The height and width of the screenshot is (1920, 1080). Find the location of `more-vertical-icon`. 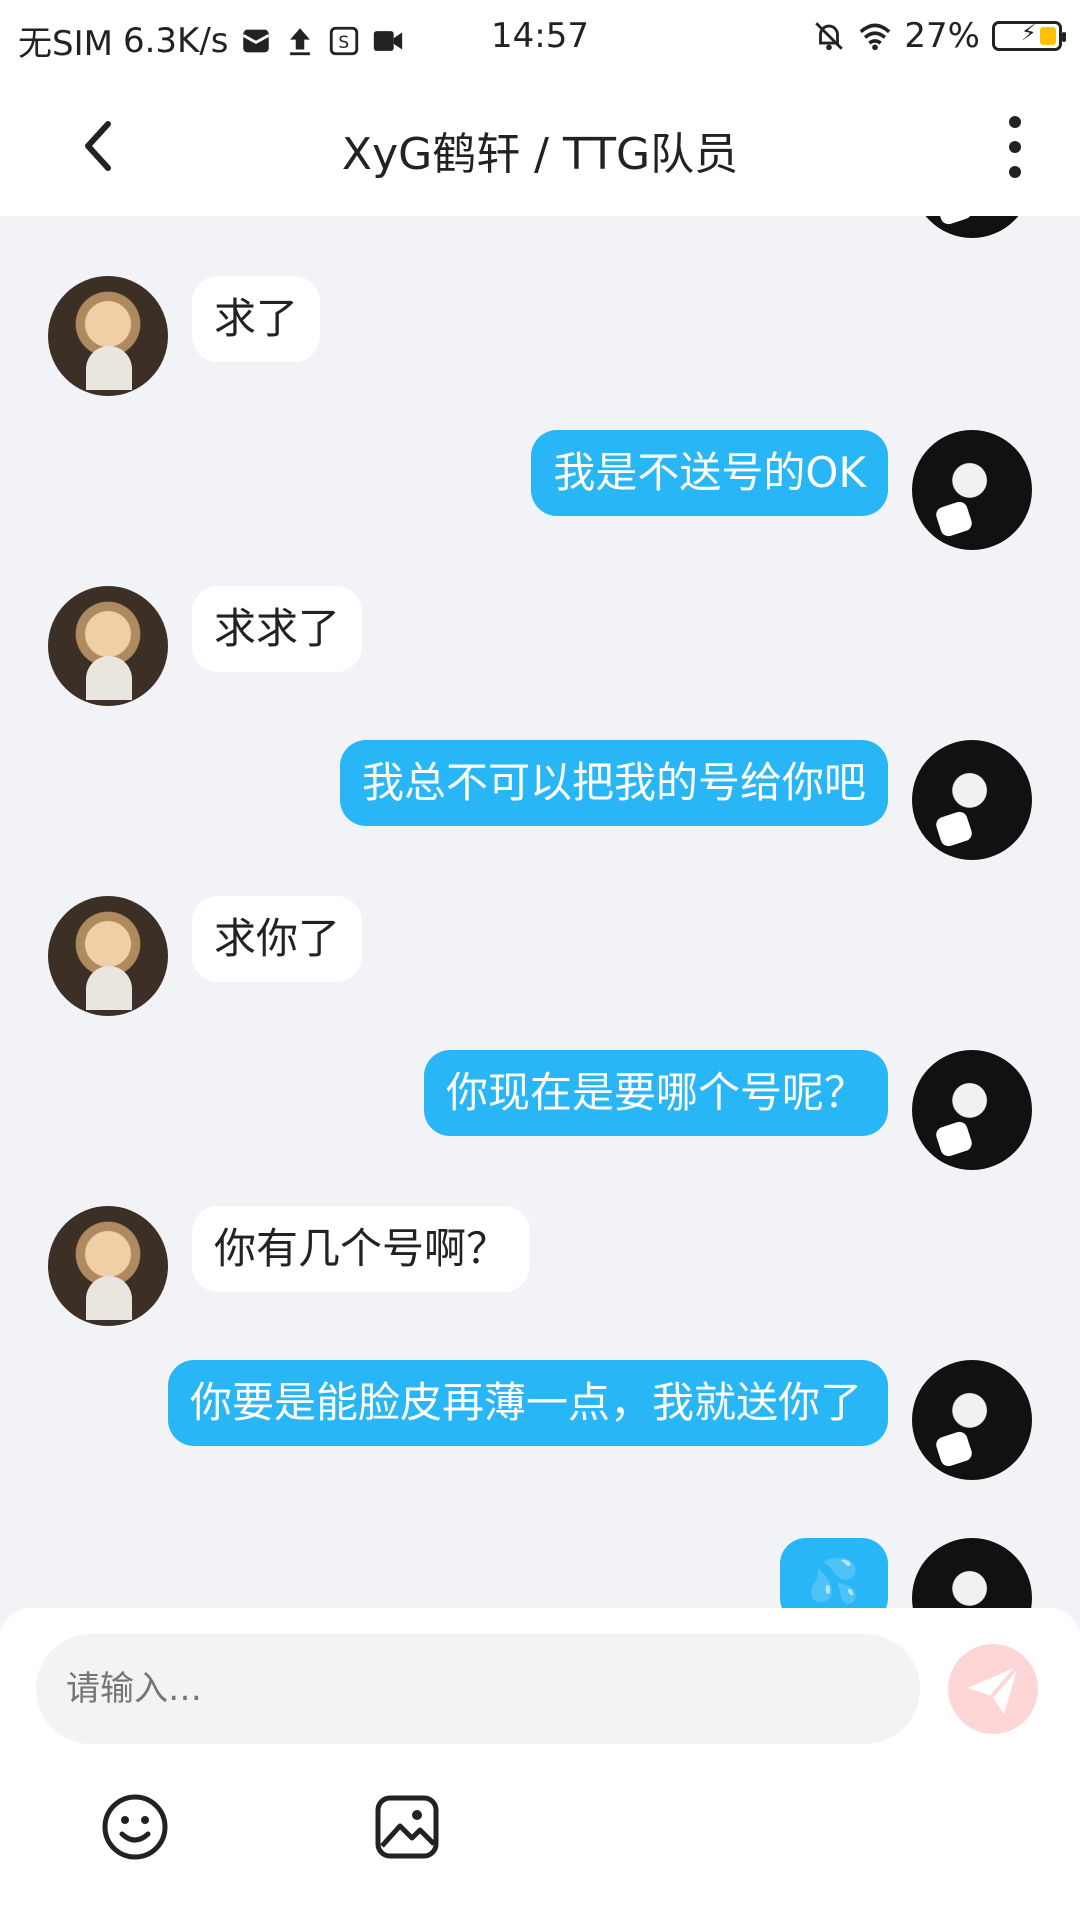

more-vertical-icon is located at coordinates (1015, 147).